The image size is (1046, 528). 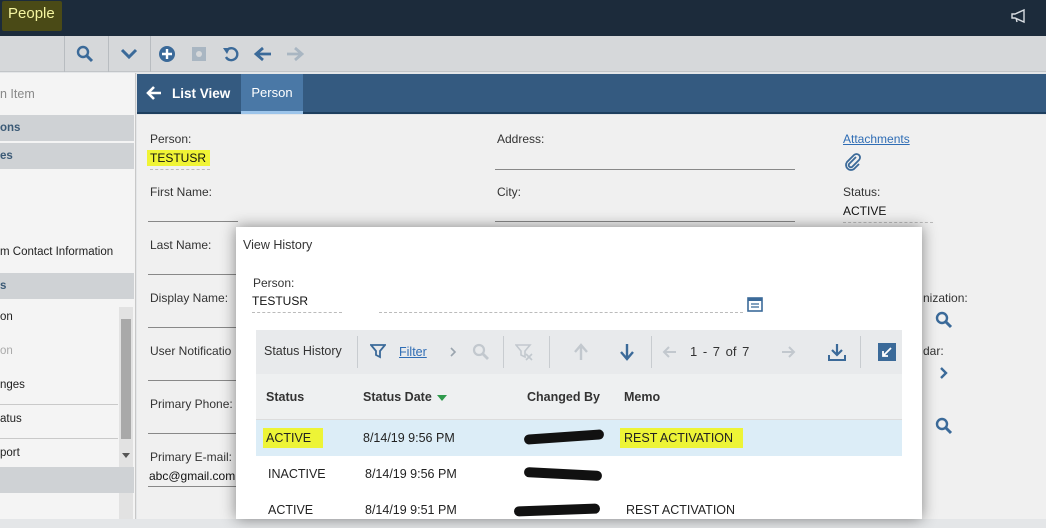 I want to click on app-title: People, so click(x=32, y=16).